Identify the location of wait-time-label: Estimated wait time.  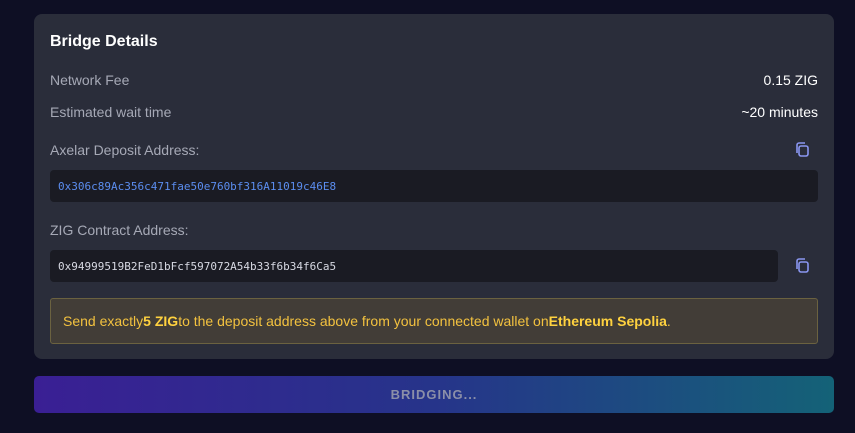
(111, 112).